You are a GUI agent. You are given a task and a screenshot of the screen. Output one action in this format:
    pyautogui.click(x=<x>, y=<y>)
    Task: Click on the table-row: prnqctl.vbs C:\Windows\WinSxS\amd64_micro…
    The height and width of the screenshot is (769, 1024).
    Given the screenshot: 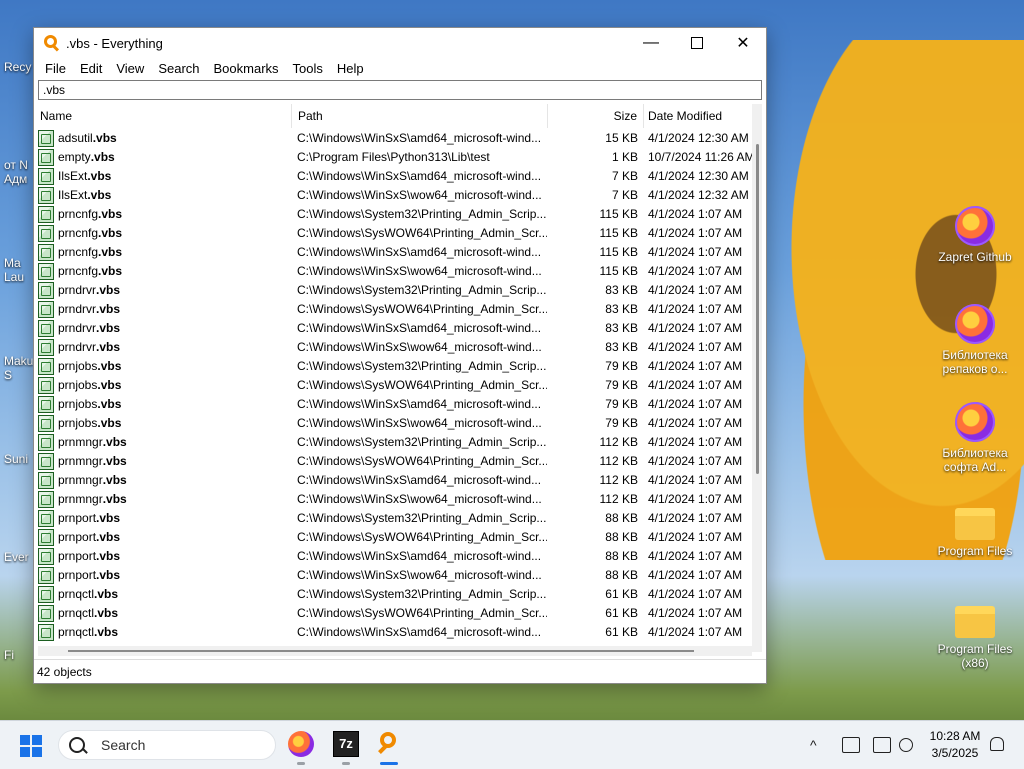 What is the action you would take?
    pyautogui.click(x=395, y=632)
    